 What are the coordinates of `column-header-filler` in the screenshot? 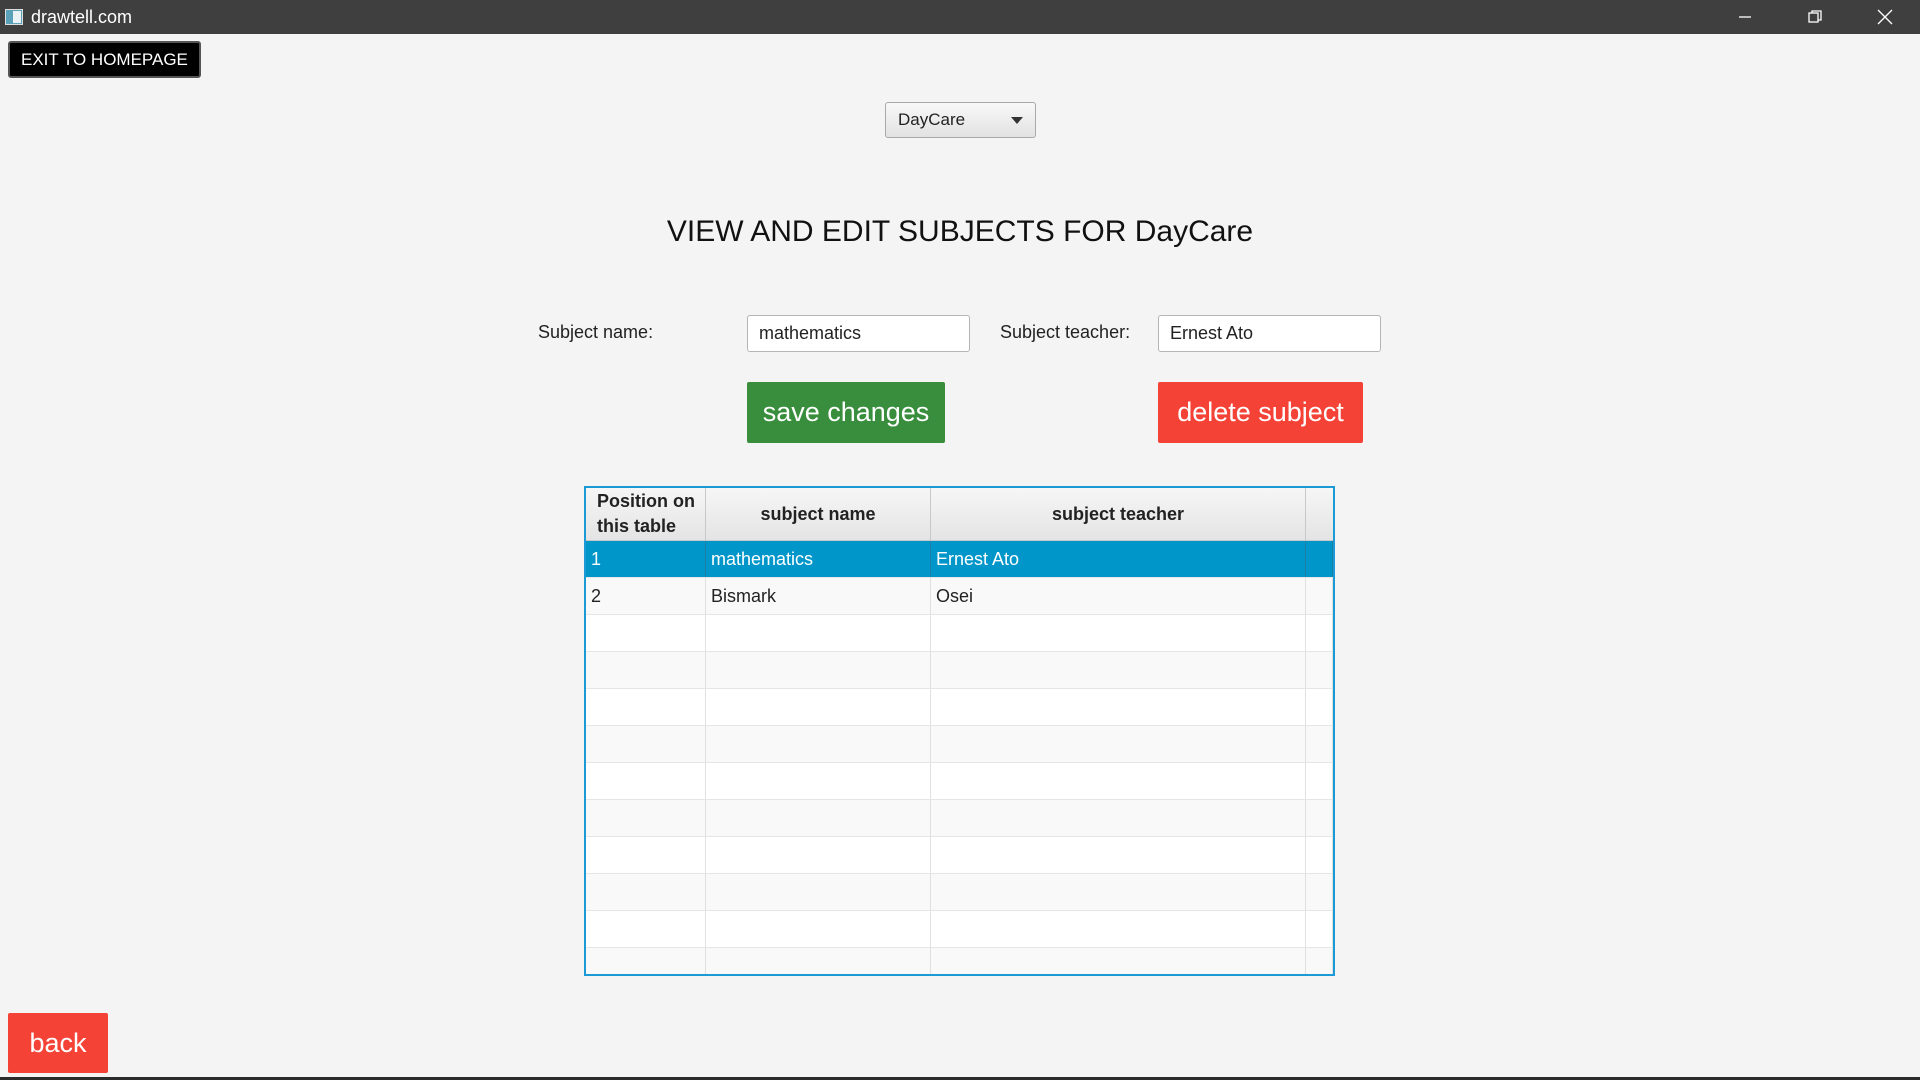 It's located at (1319, 514).